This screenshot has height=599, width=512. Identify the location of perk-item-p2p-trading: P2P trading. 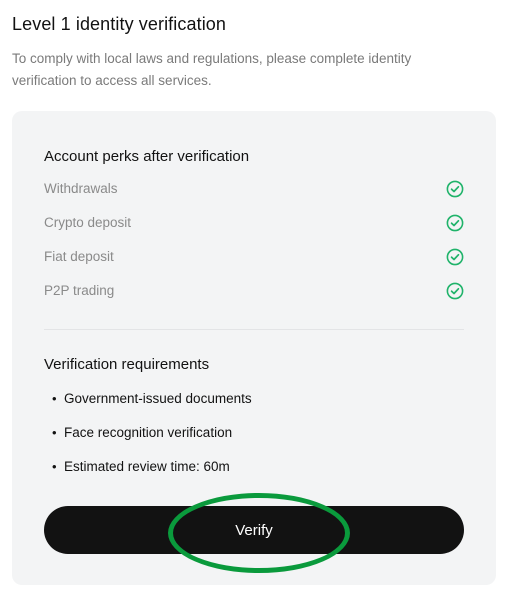
(254, 292).